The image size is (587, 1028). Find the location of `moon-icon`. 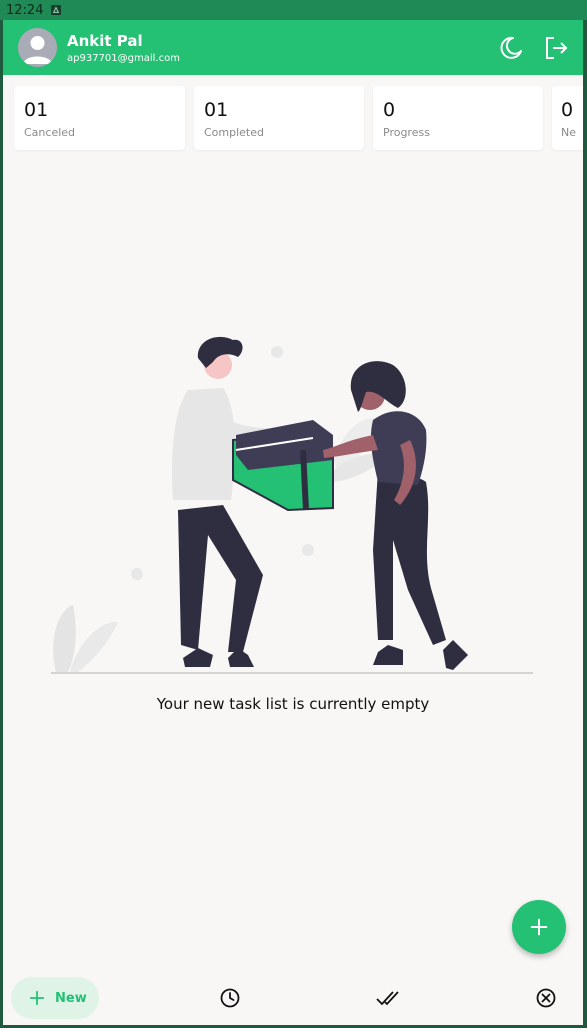

moon-icon is located at coordinates (511, 48).